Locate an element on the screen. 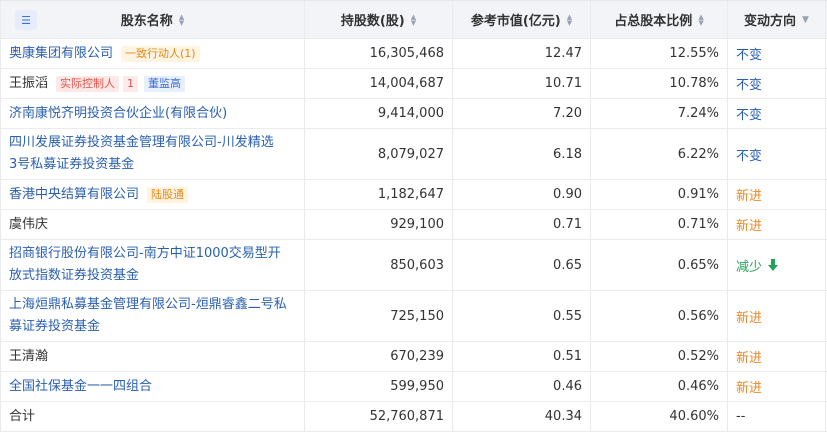 Image resolution: width=827 pixels, height=433 pixels. shares-cell: 1,182,647 is located at coordinates (379, 194).